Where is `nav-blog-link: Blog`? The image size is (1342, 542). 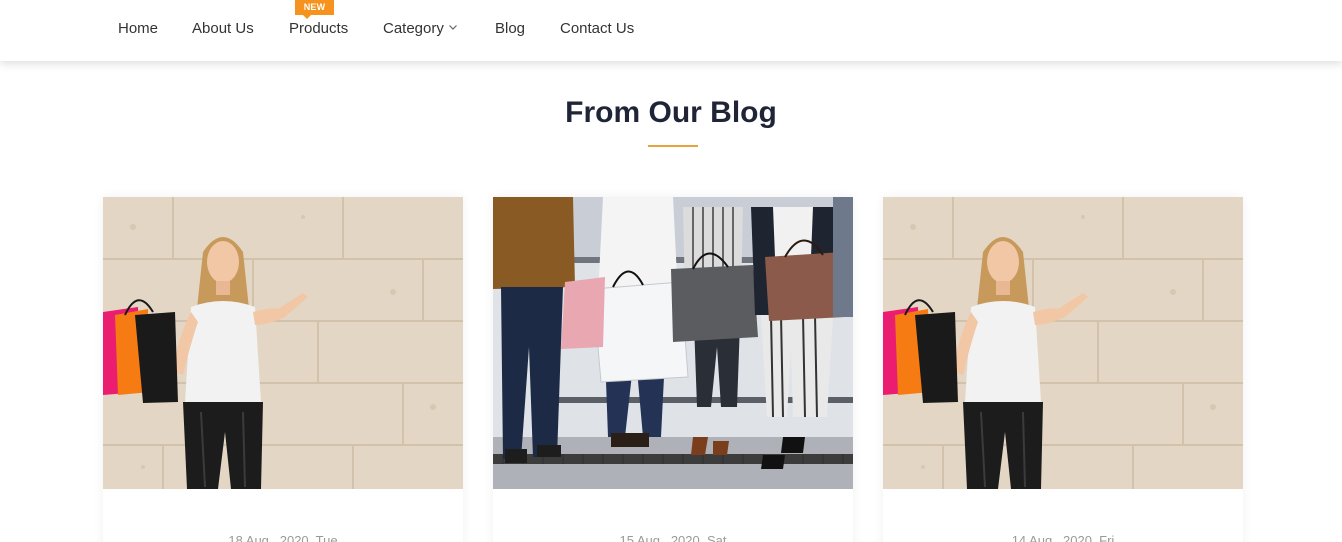
nav-blog-link: Blog is located at coordinates (510, 29).